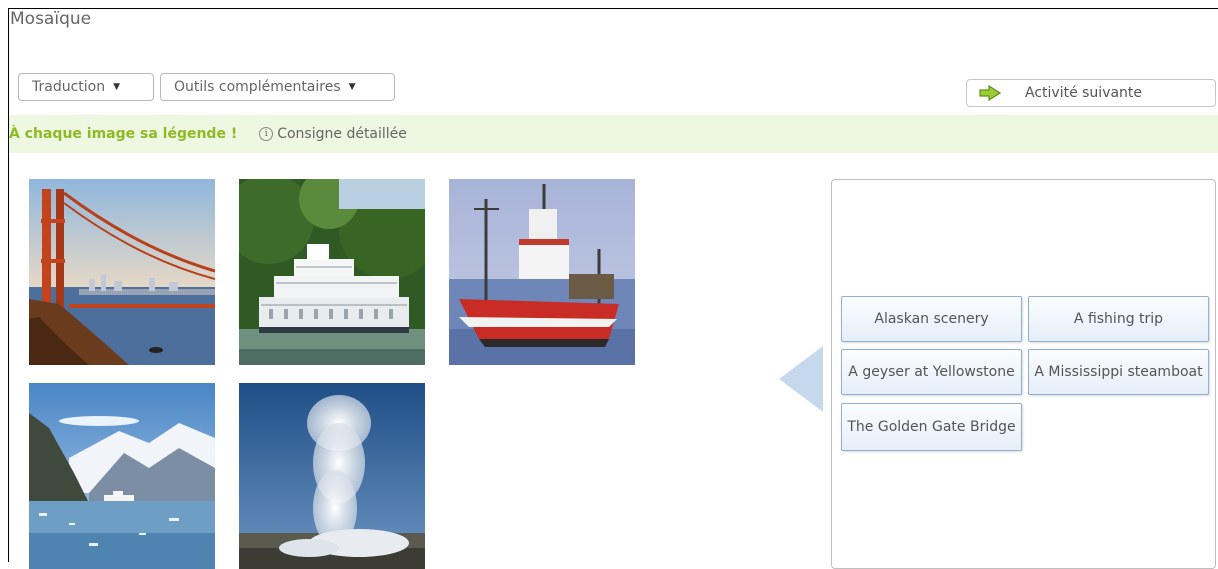  I want to click on info-icon: i, so click(266, 134).